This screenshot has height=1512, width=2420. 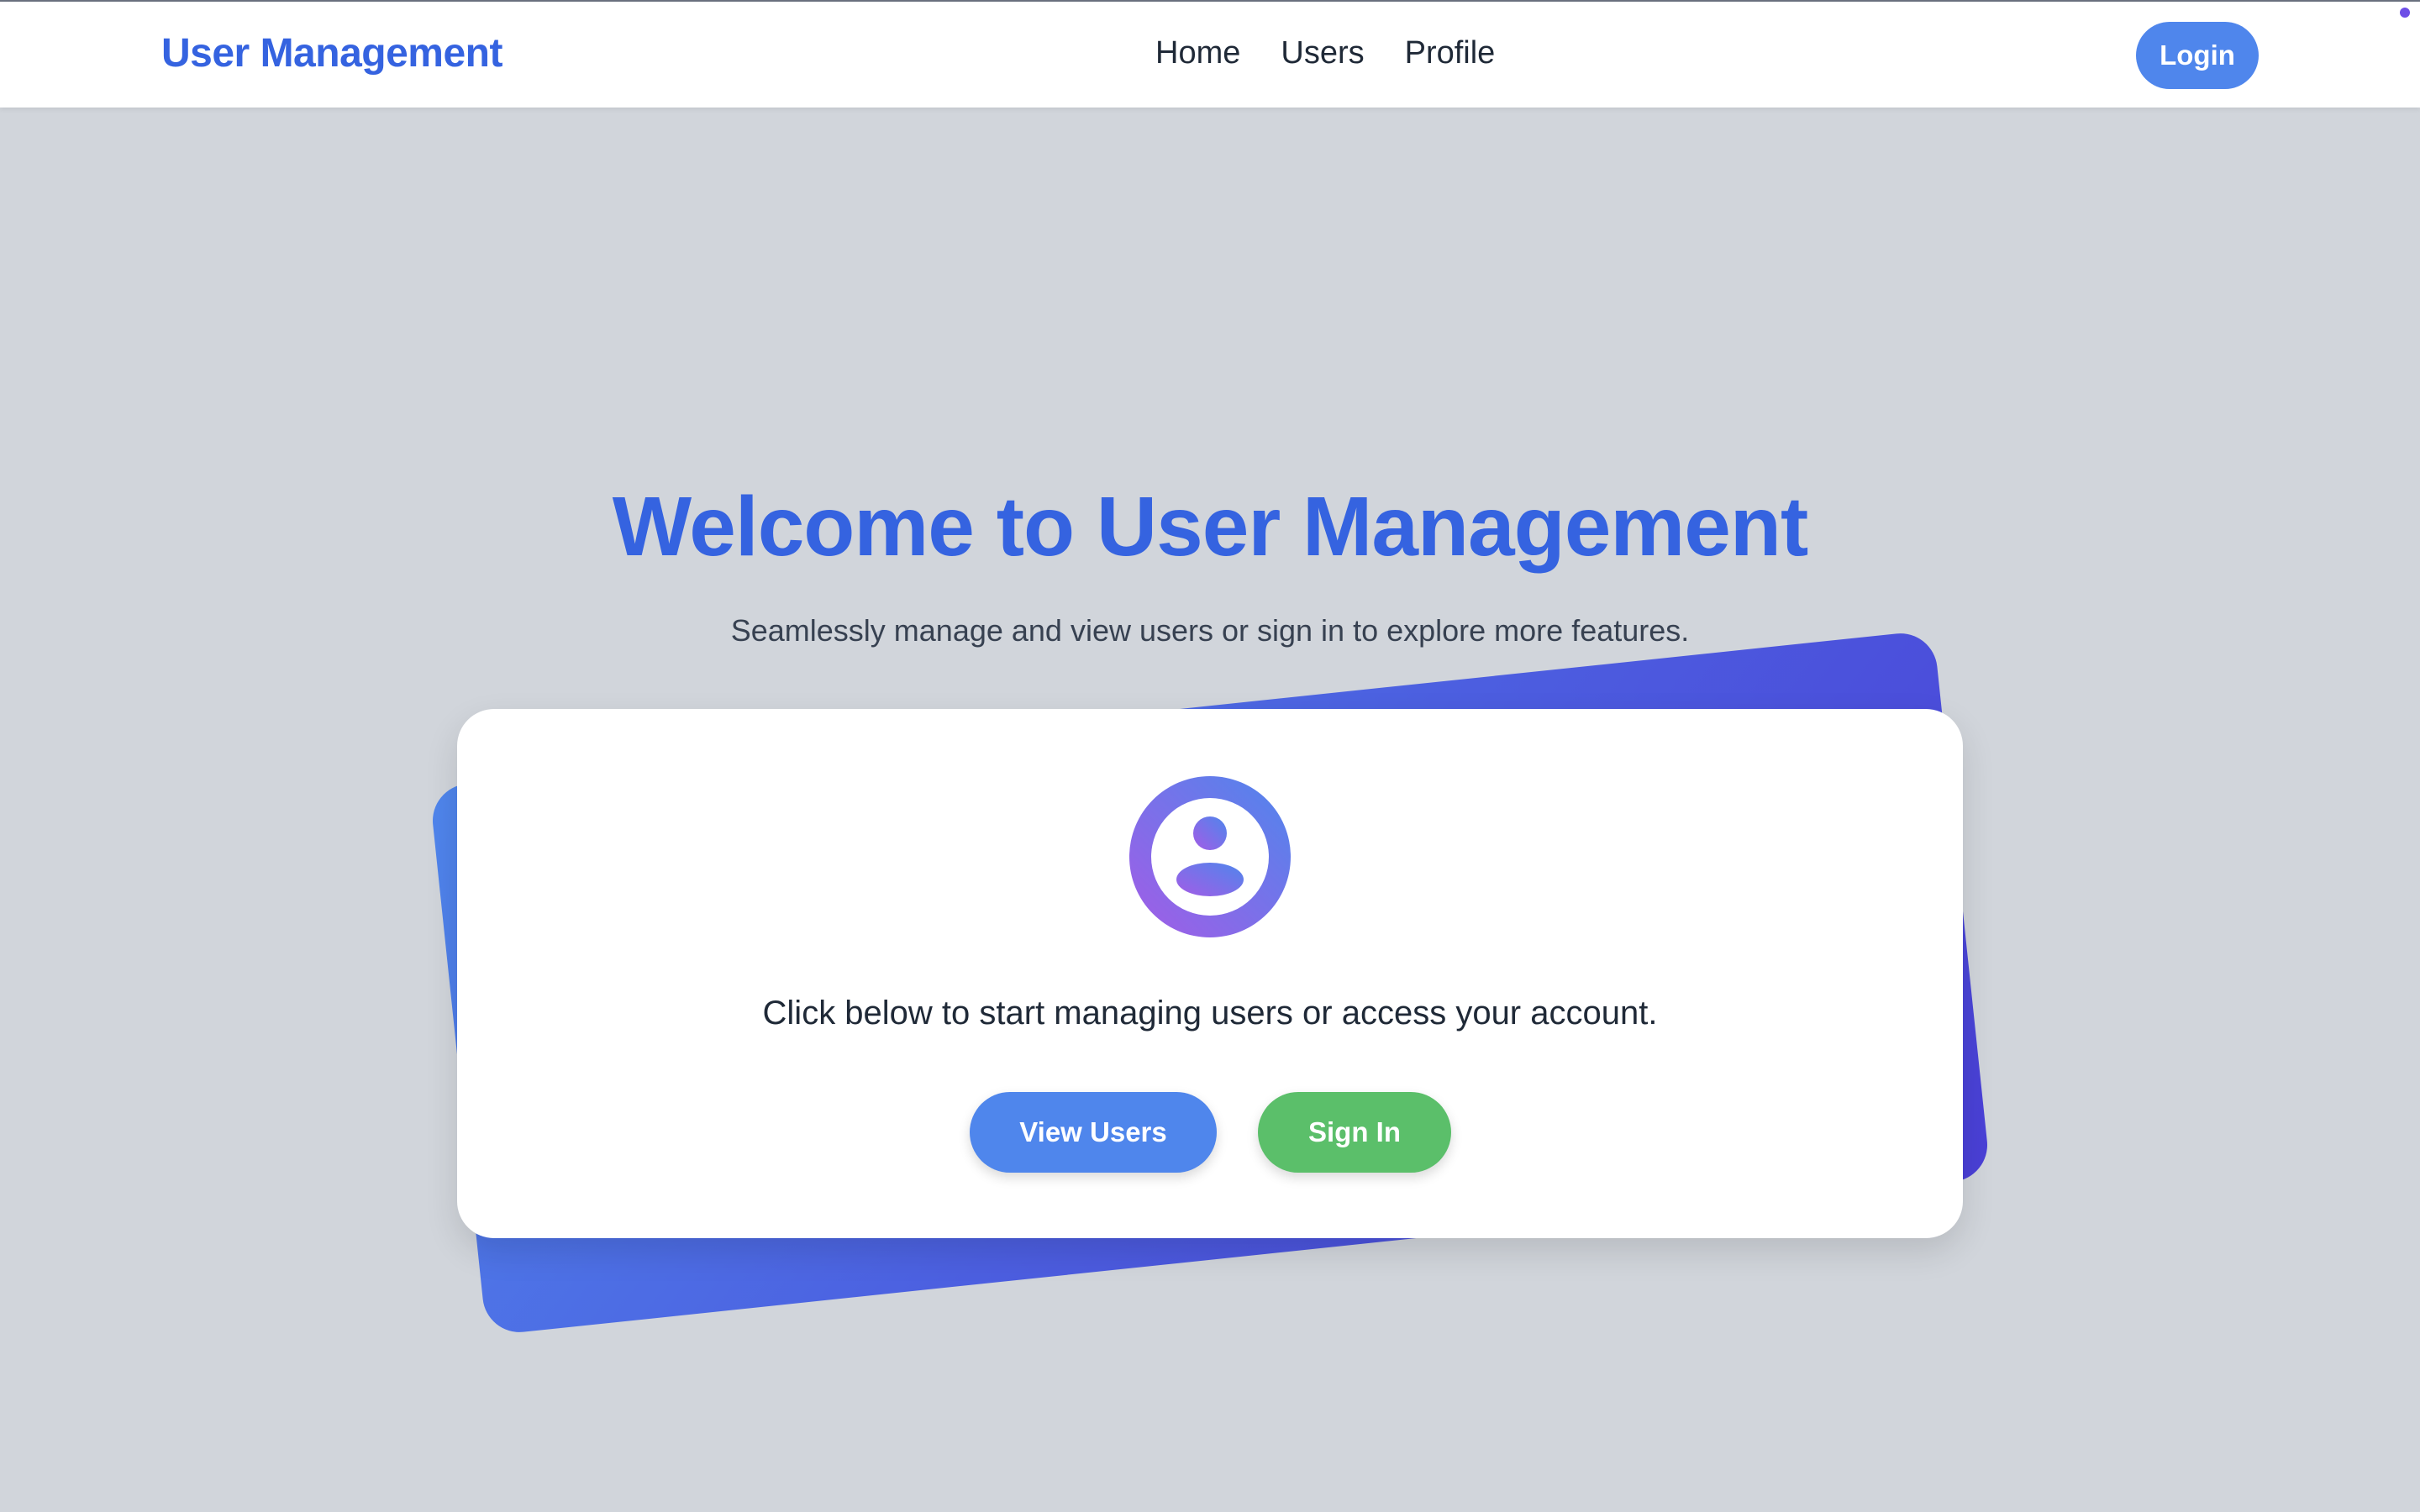 I want to click on navbar: User Management Home Users Profile Login, so click(x=1210, y=55).